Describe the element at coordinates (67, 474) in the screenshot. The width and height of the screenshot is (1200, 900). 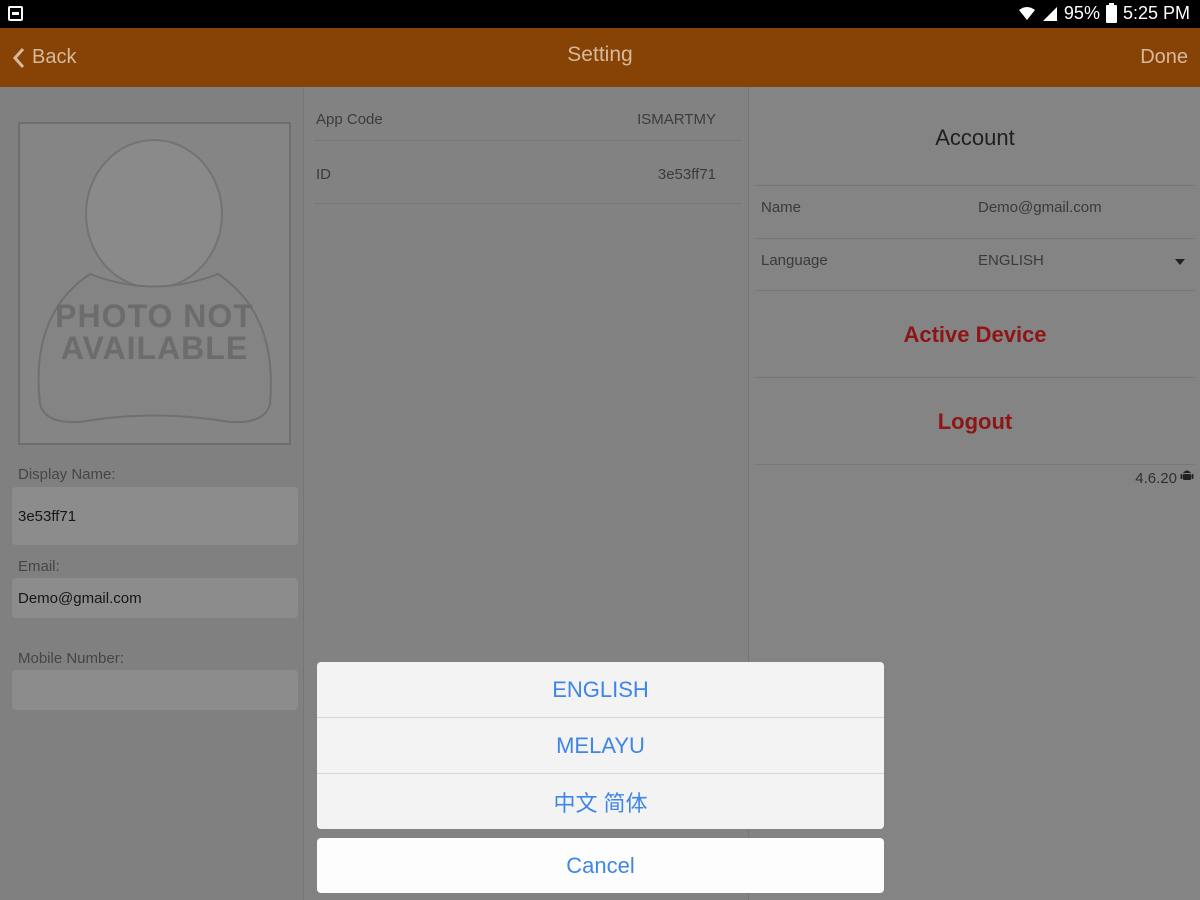
I see `display-name-label: Display Name:` at that location.